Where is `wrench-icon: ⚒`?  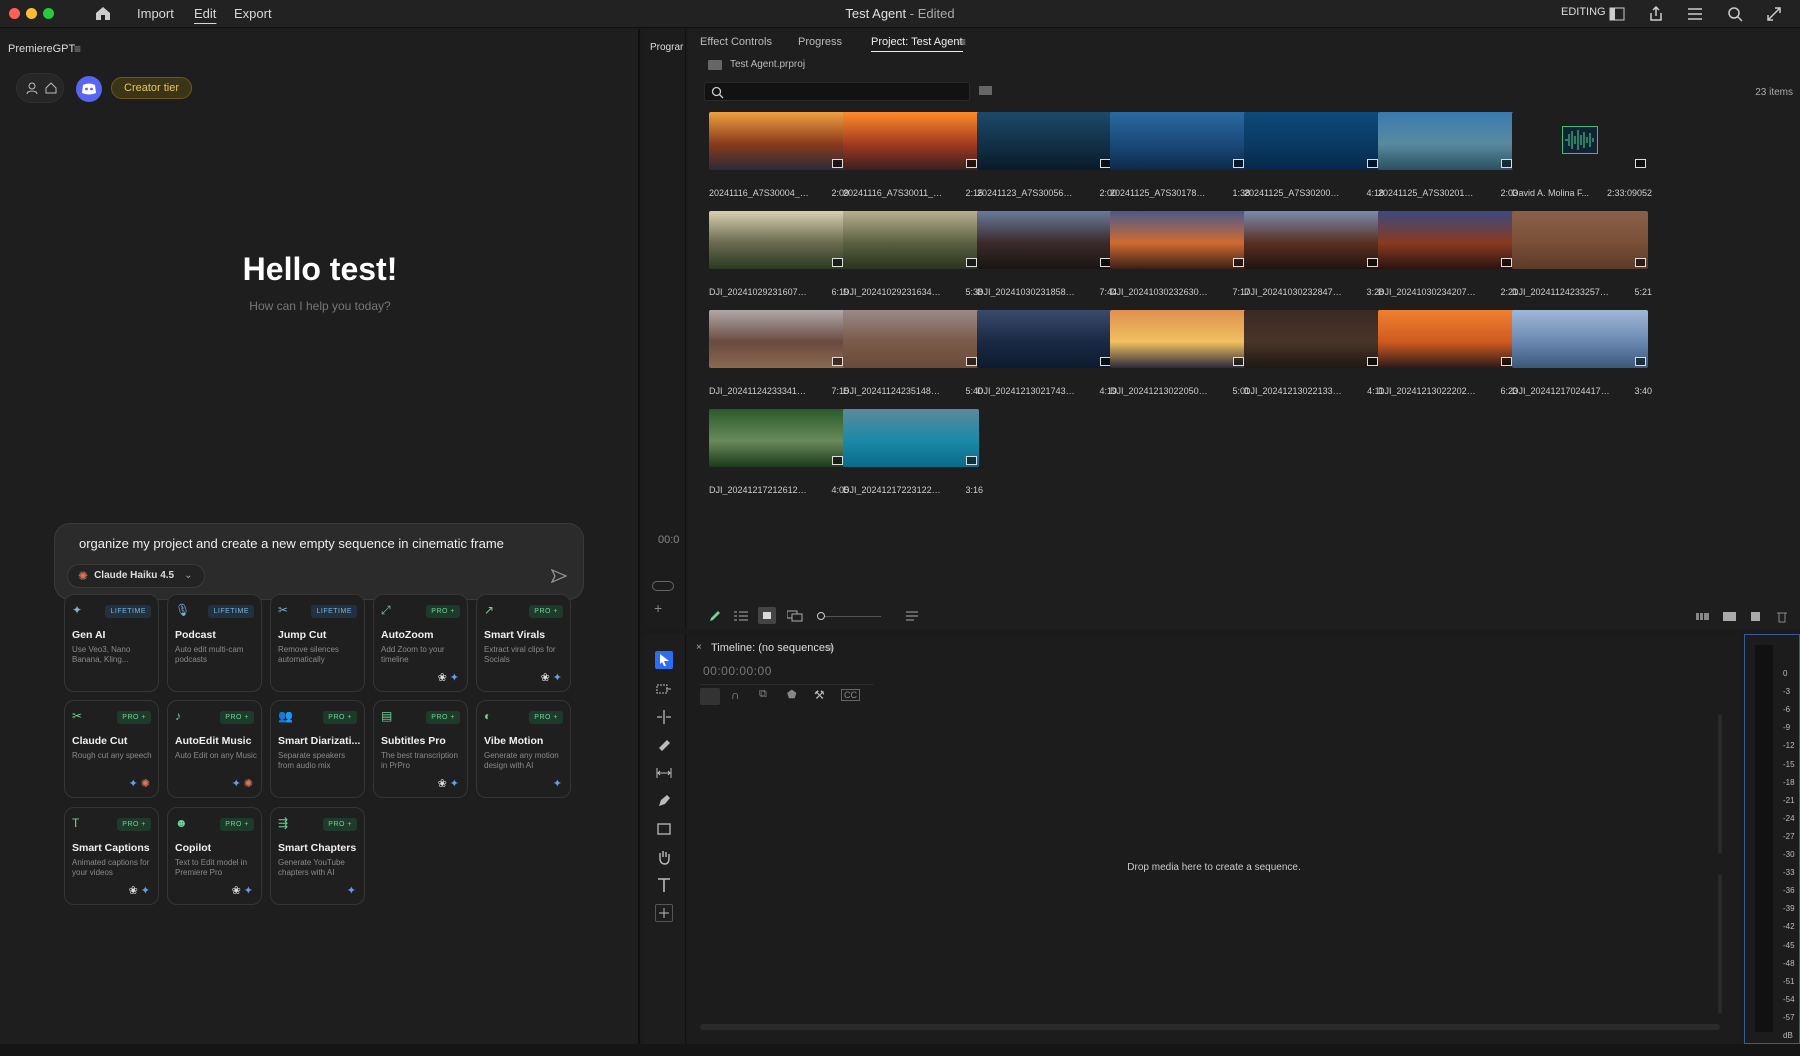
wrench-icon: ⚒ is located at coordinates (819, 695).